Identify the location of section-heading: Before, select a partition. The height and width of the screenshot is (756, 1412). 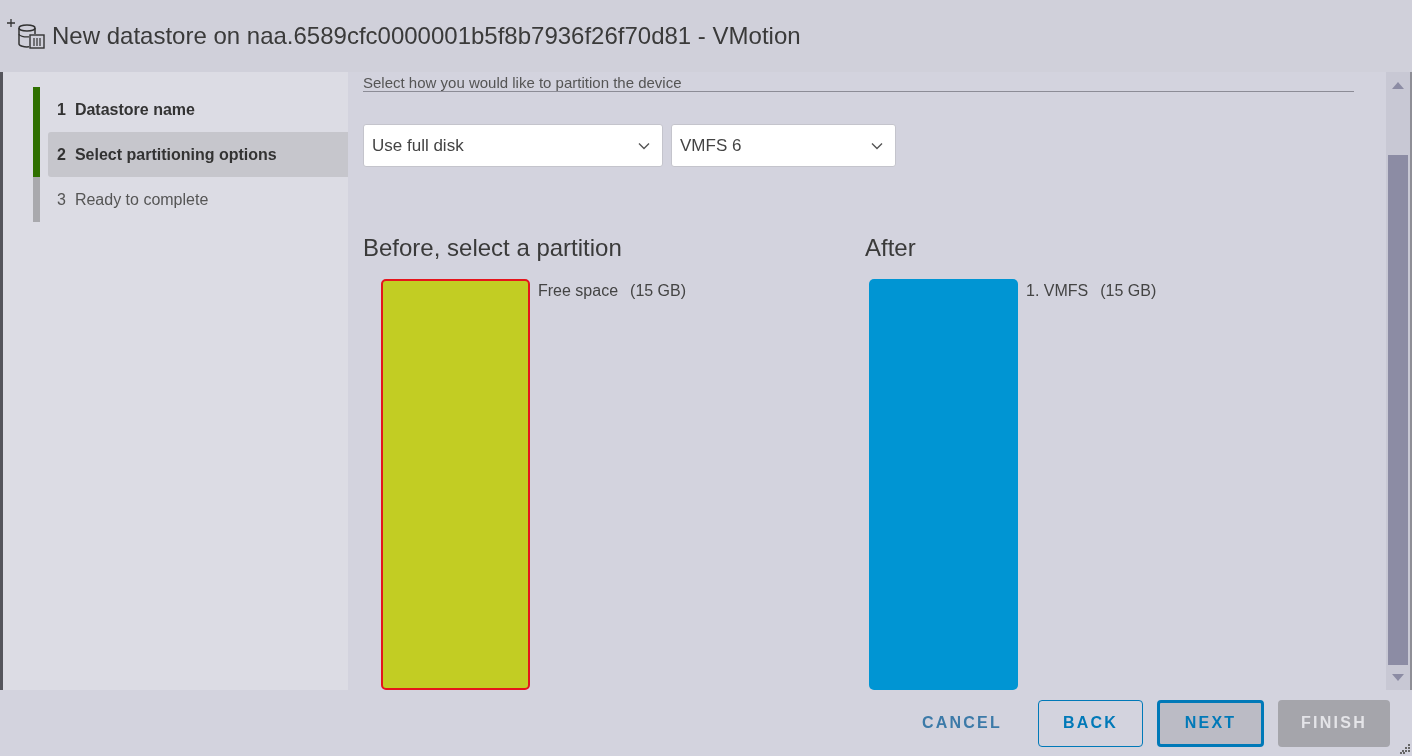
(493, 248).